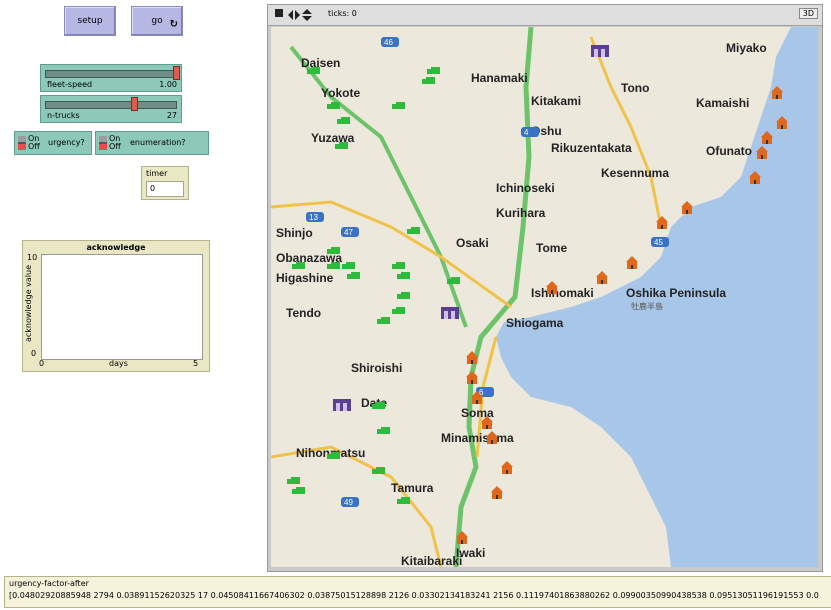  Describe the element at coordinates (472, 243) in the screenshot. I see `city-label: Osaki` at that location.